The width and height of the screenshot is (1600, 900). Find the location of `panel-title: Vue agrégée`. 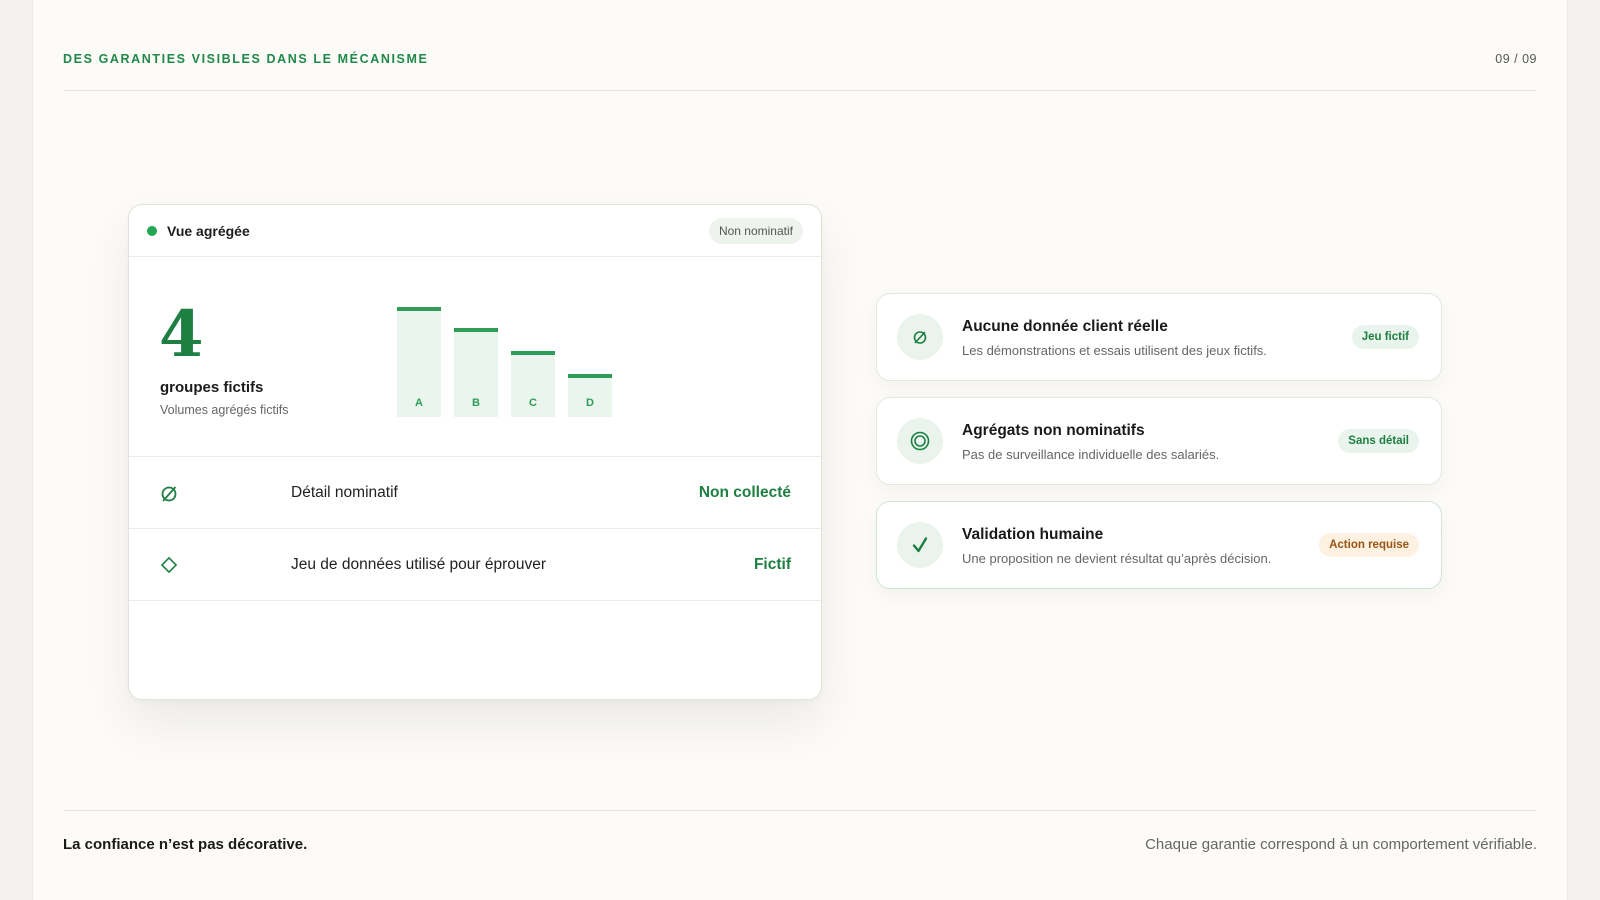

panel-title: Vue agrégée is located at coordinates (198, 231).